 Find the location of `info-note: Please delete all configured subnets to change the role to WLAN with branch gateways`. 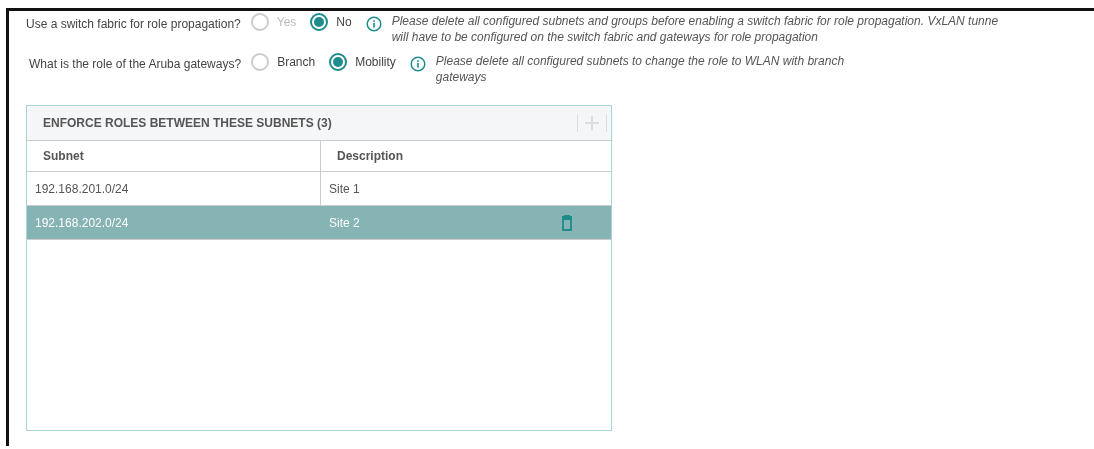

info-note: Please delete all configured subnets to change the role to WLAN with branch gateways is located at coordinates (640, 69).